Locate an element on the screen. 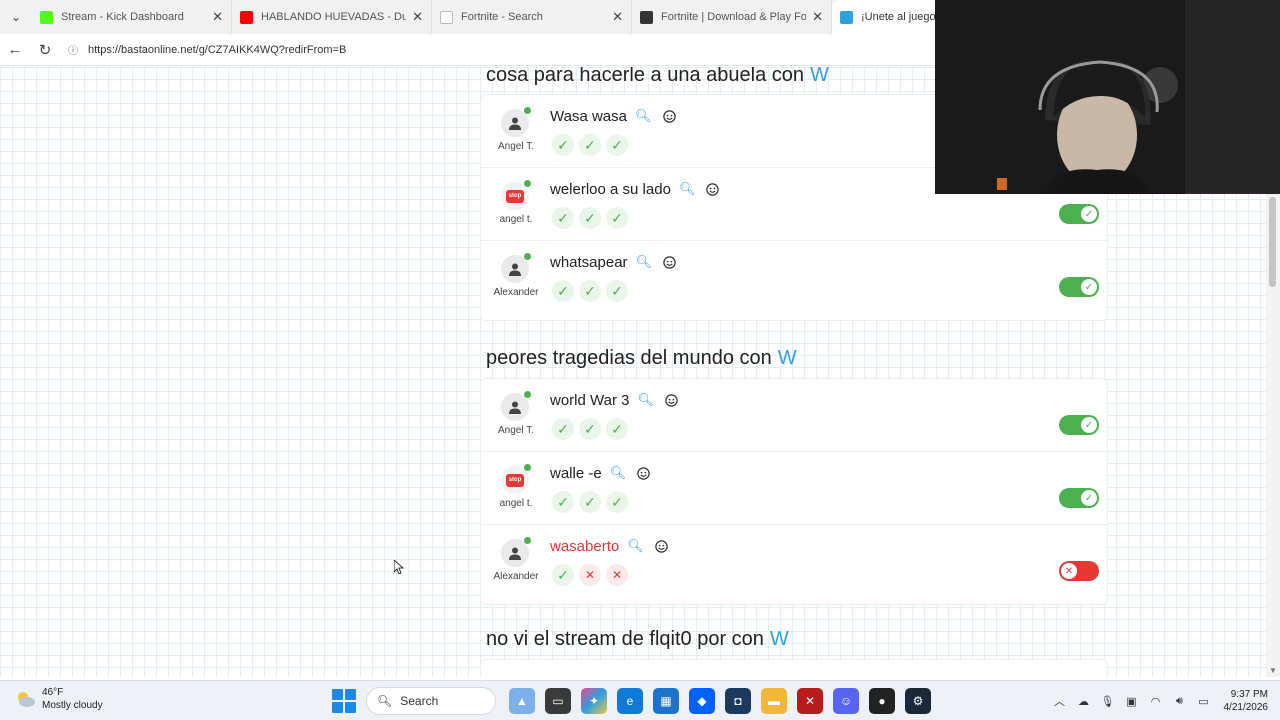  toggle-x-icon: ✕ is located at coordinates (1069, 571).